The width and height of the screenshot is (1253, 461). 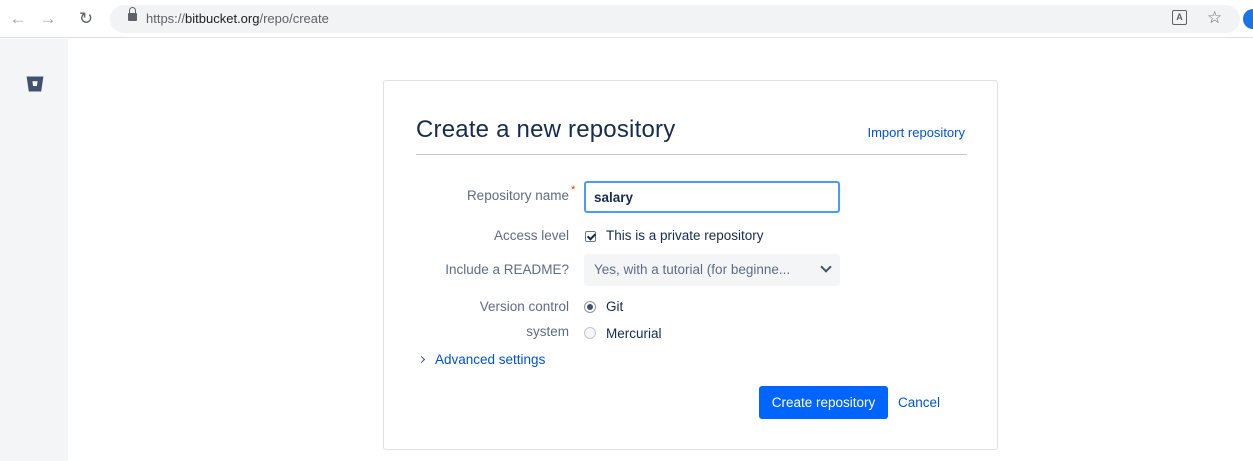 What do you see at coordinates (18, 19) in the screenshot?
I see `arrow-left-icon: ←` at bounding box center [18, 19].